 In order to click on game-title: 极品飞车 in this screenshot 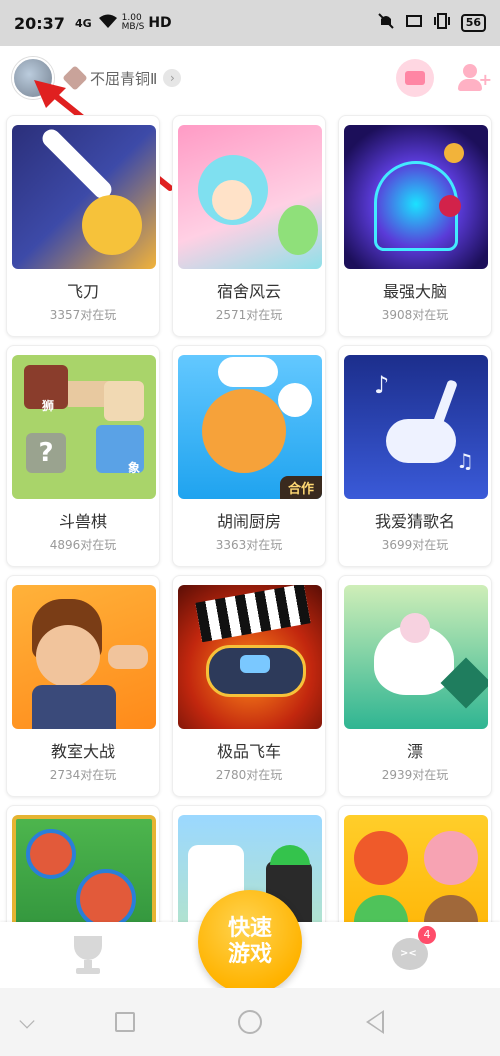, I will do `click(248, 751)`.